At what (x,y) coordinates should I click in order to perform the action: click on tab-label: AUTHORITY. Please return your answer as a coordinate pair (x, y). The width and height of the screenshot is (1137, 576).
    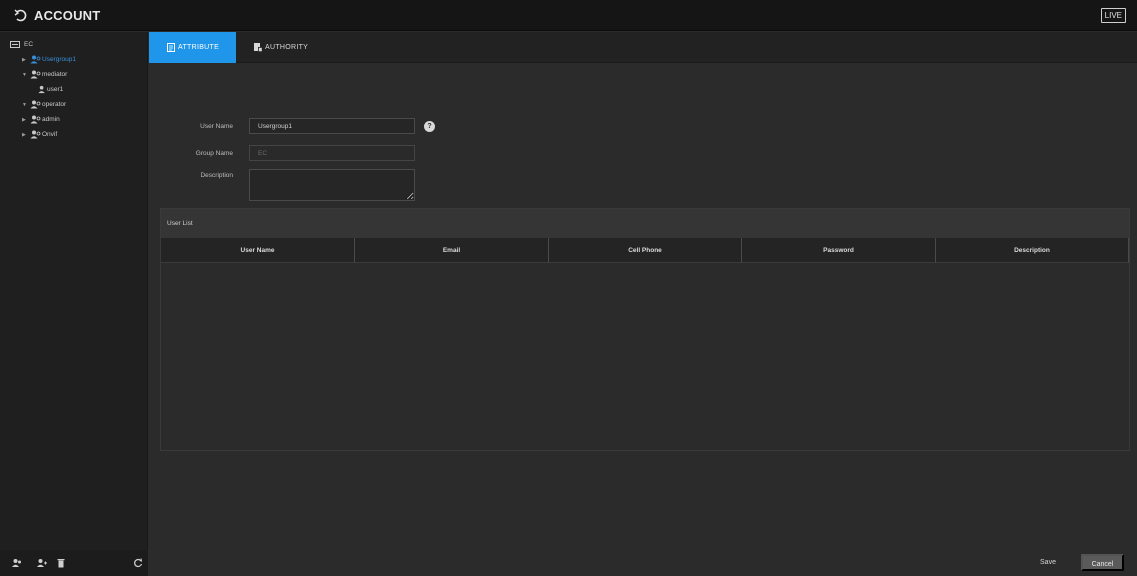
    Looking at the image, I should click on (287, 47).